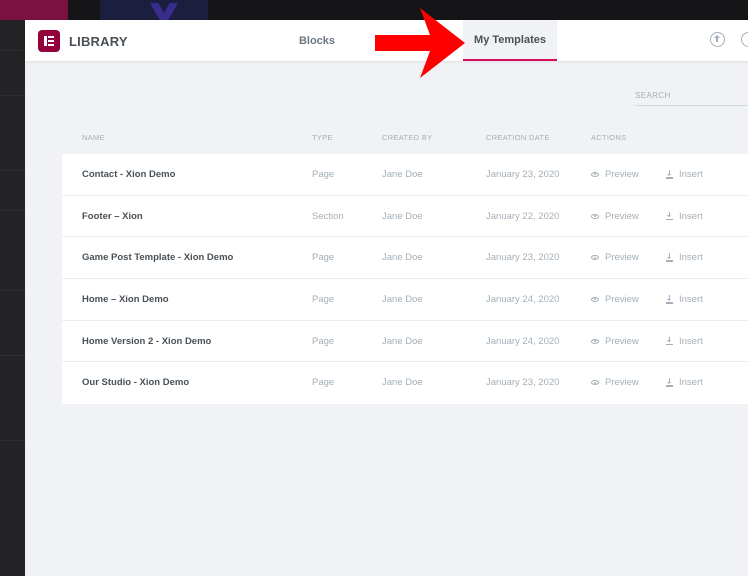  Describe the element at coordinates (34, 10) in the screenshot. I see `editor-topbar-accent` at that location.